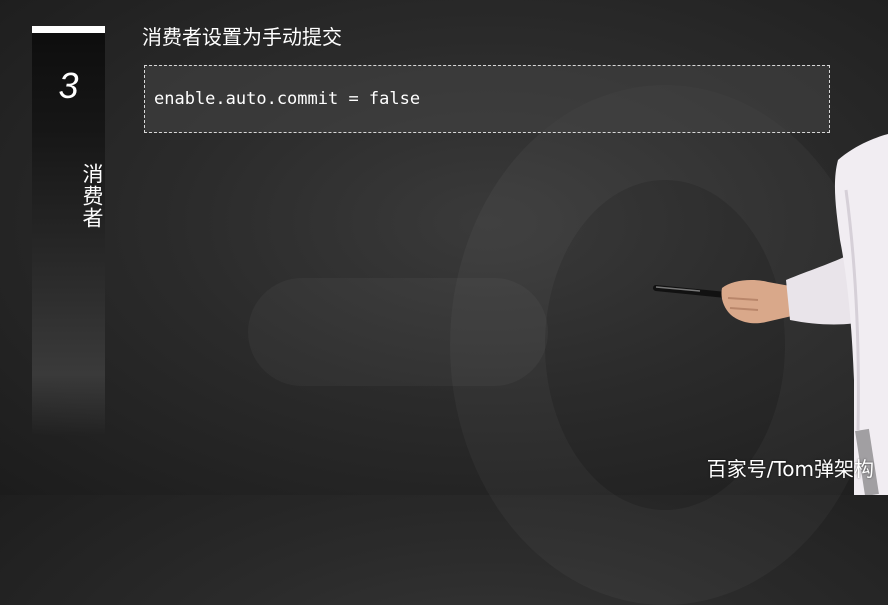 The height and width of the screenshot is (605, 888). I want to click on chapter-number: 3, so click(68, 85).